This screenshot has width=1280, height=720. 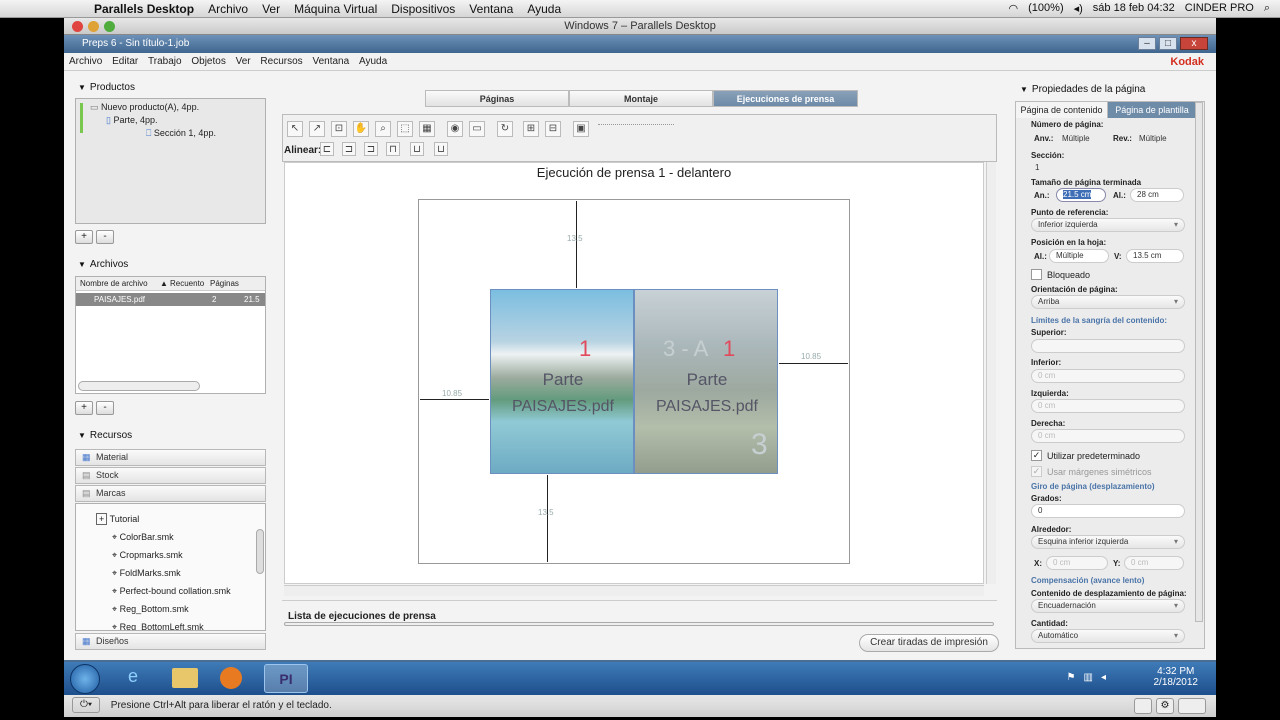 What do you see at coordinates (1108, 376) in the screenshot?
I see `inferior-input: 0 cm` at bounding box center [1108, 376].